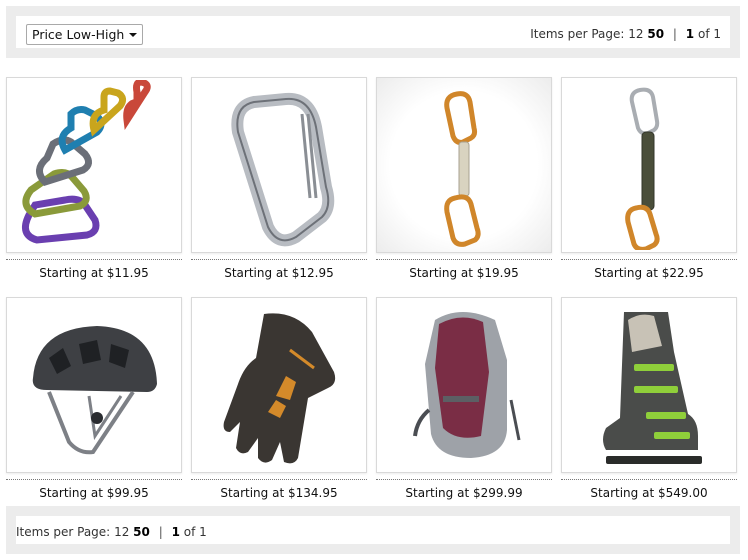 The height and width of the screenshot is (560, 748). I want to click on product-card: Starting at $299.99, so click(464, 398).